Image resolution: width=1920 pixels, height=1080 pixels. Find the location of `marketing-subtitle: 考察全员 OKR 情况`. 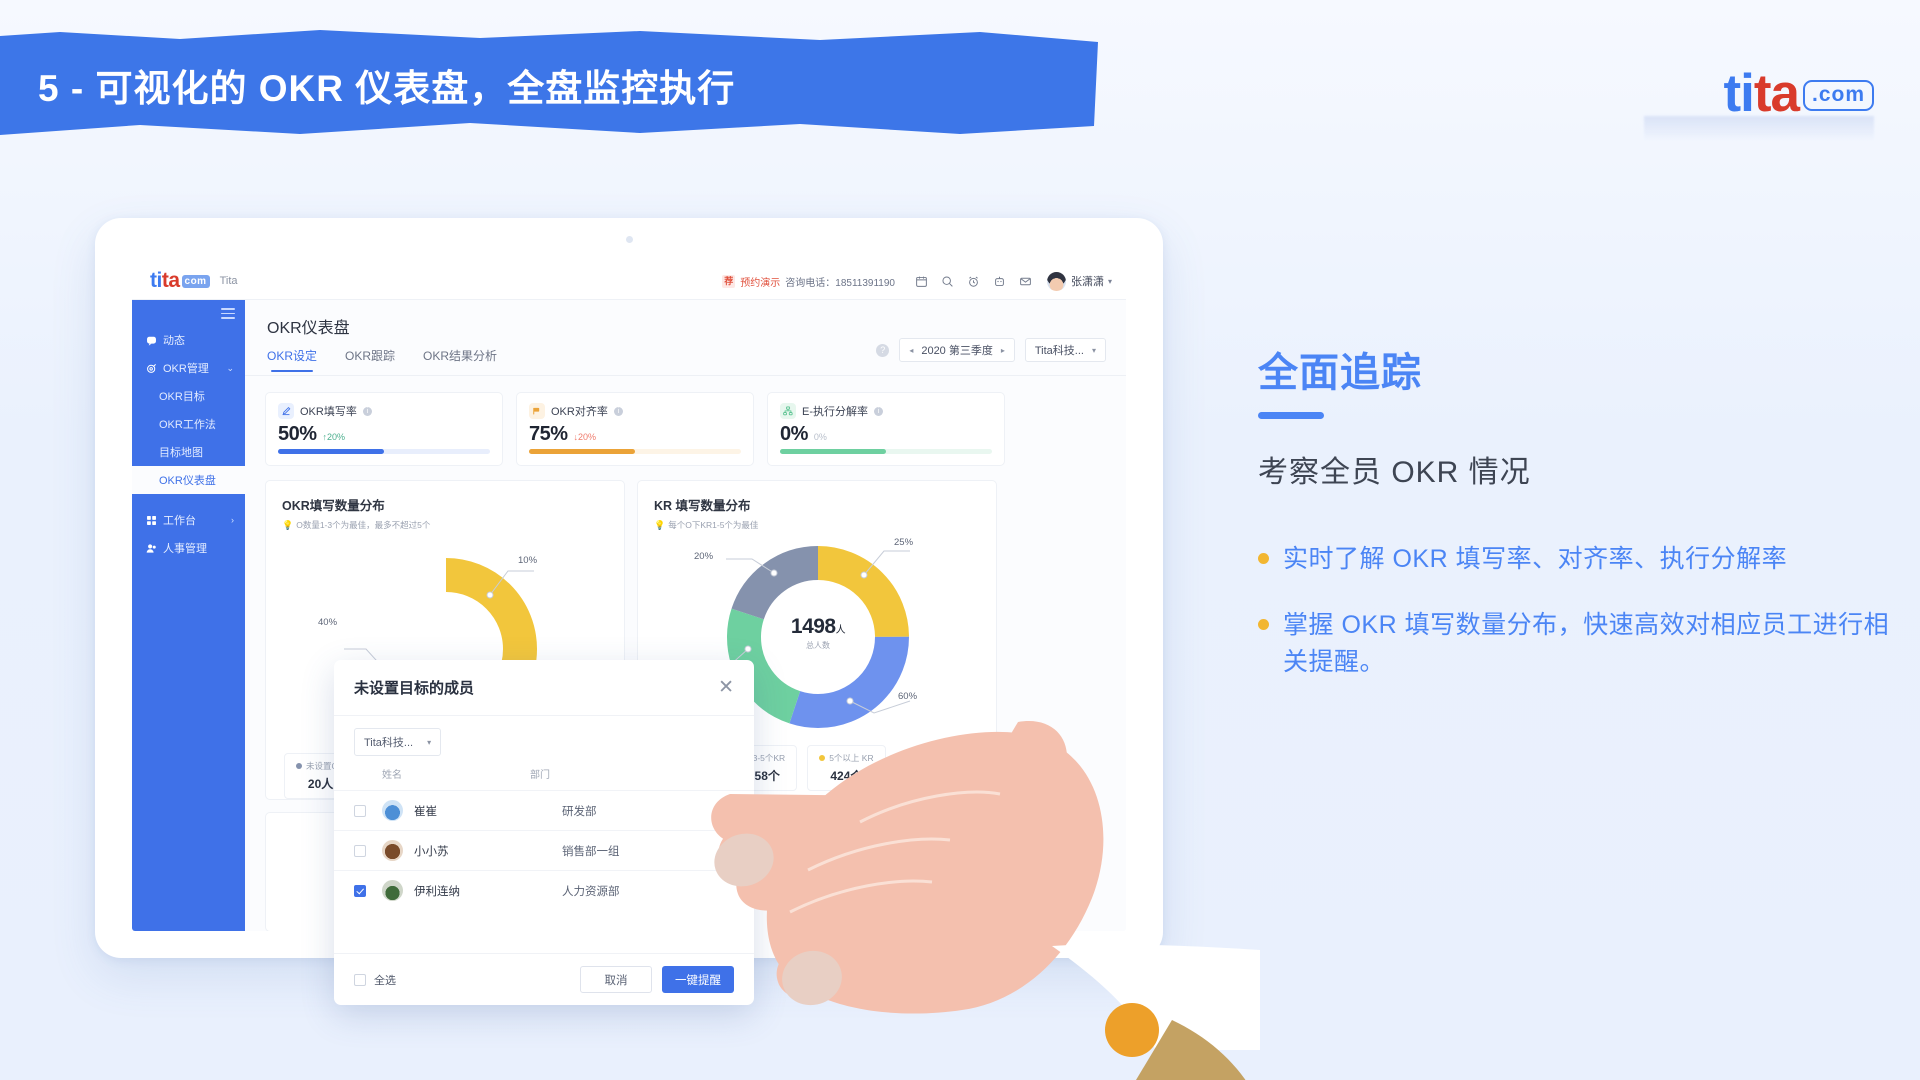

marketing-subtitle: 考察全员 OKR 情况 is located at coordinates (1394, 472).